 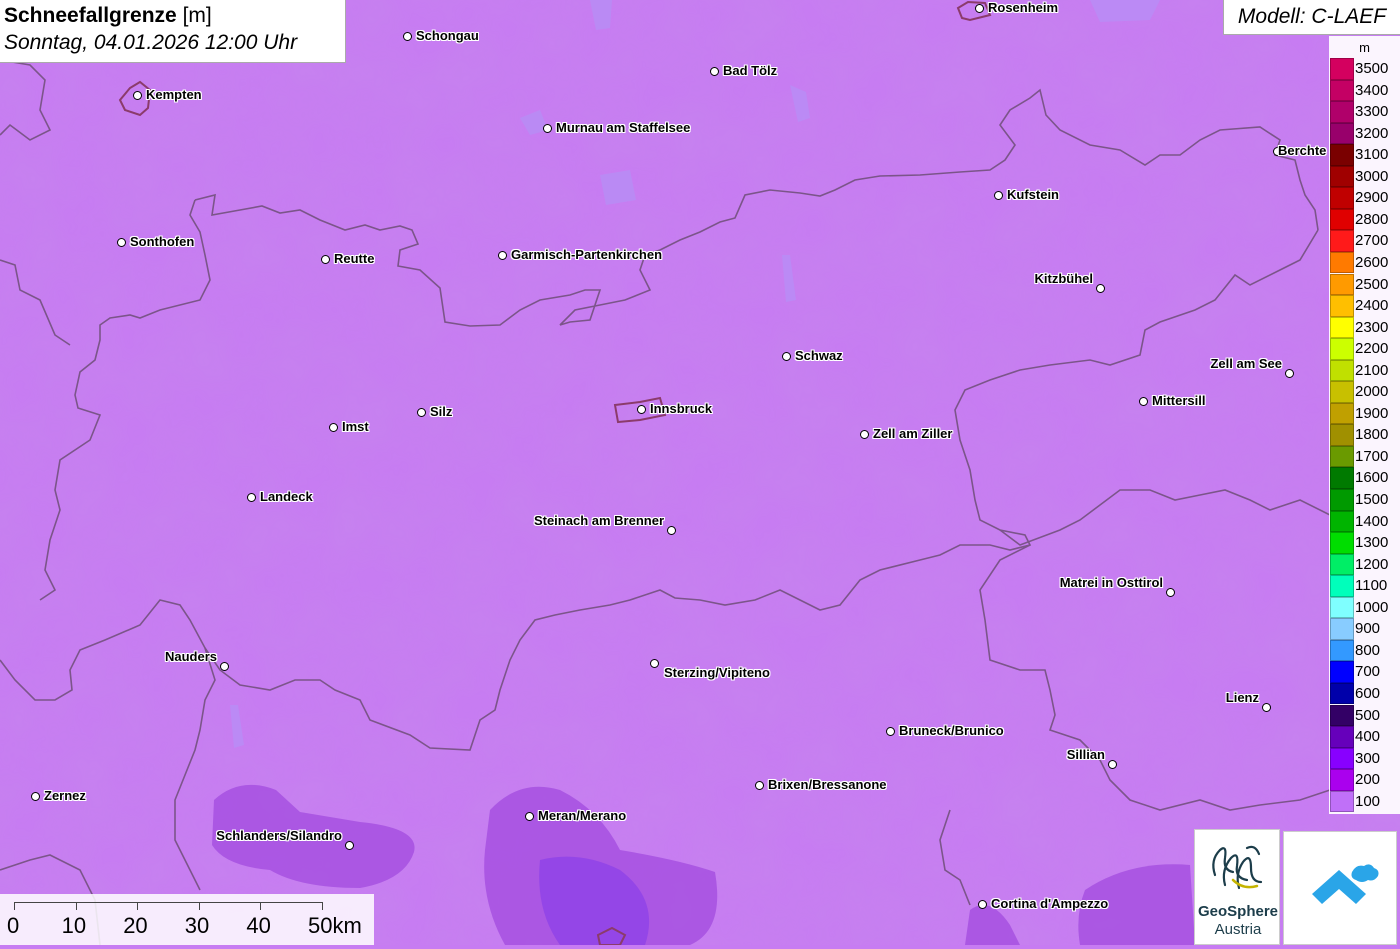 I want to click on legend-label: 600, so click(x=1368, y=693).